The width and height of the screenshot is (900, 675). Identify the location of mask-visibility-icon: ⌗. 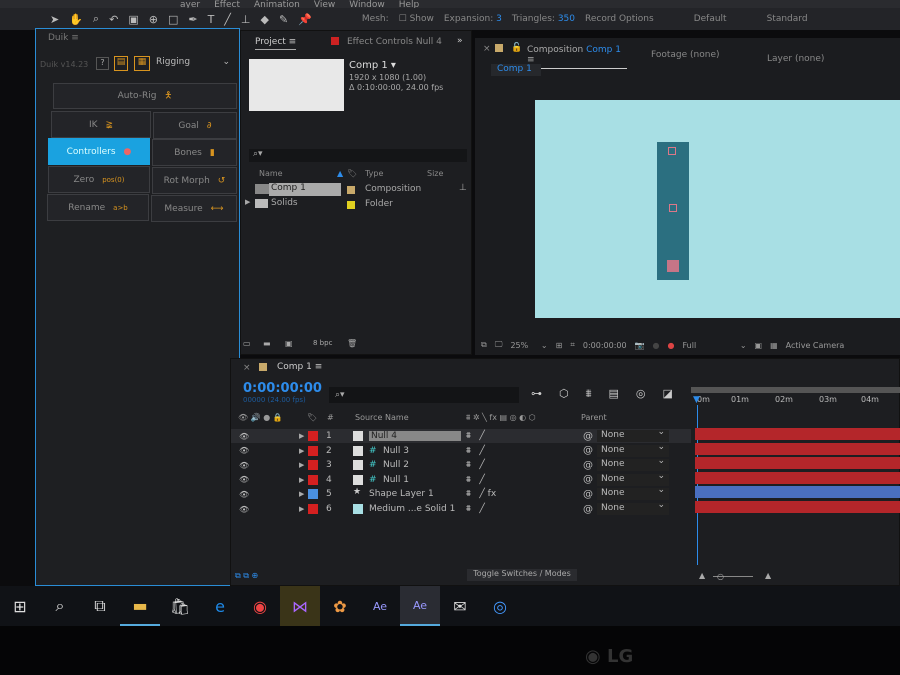
(572, 345).